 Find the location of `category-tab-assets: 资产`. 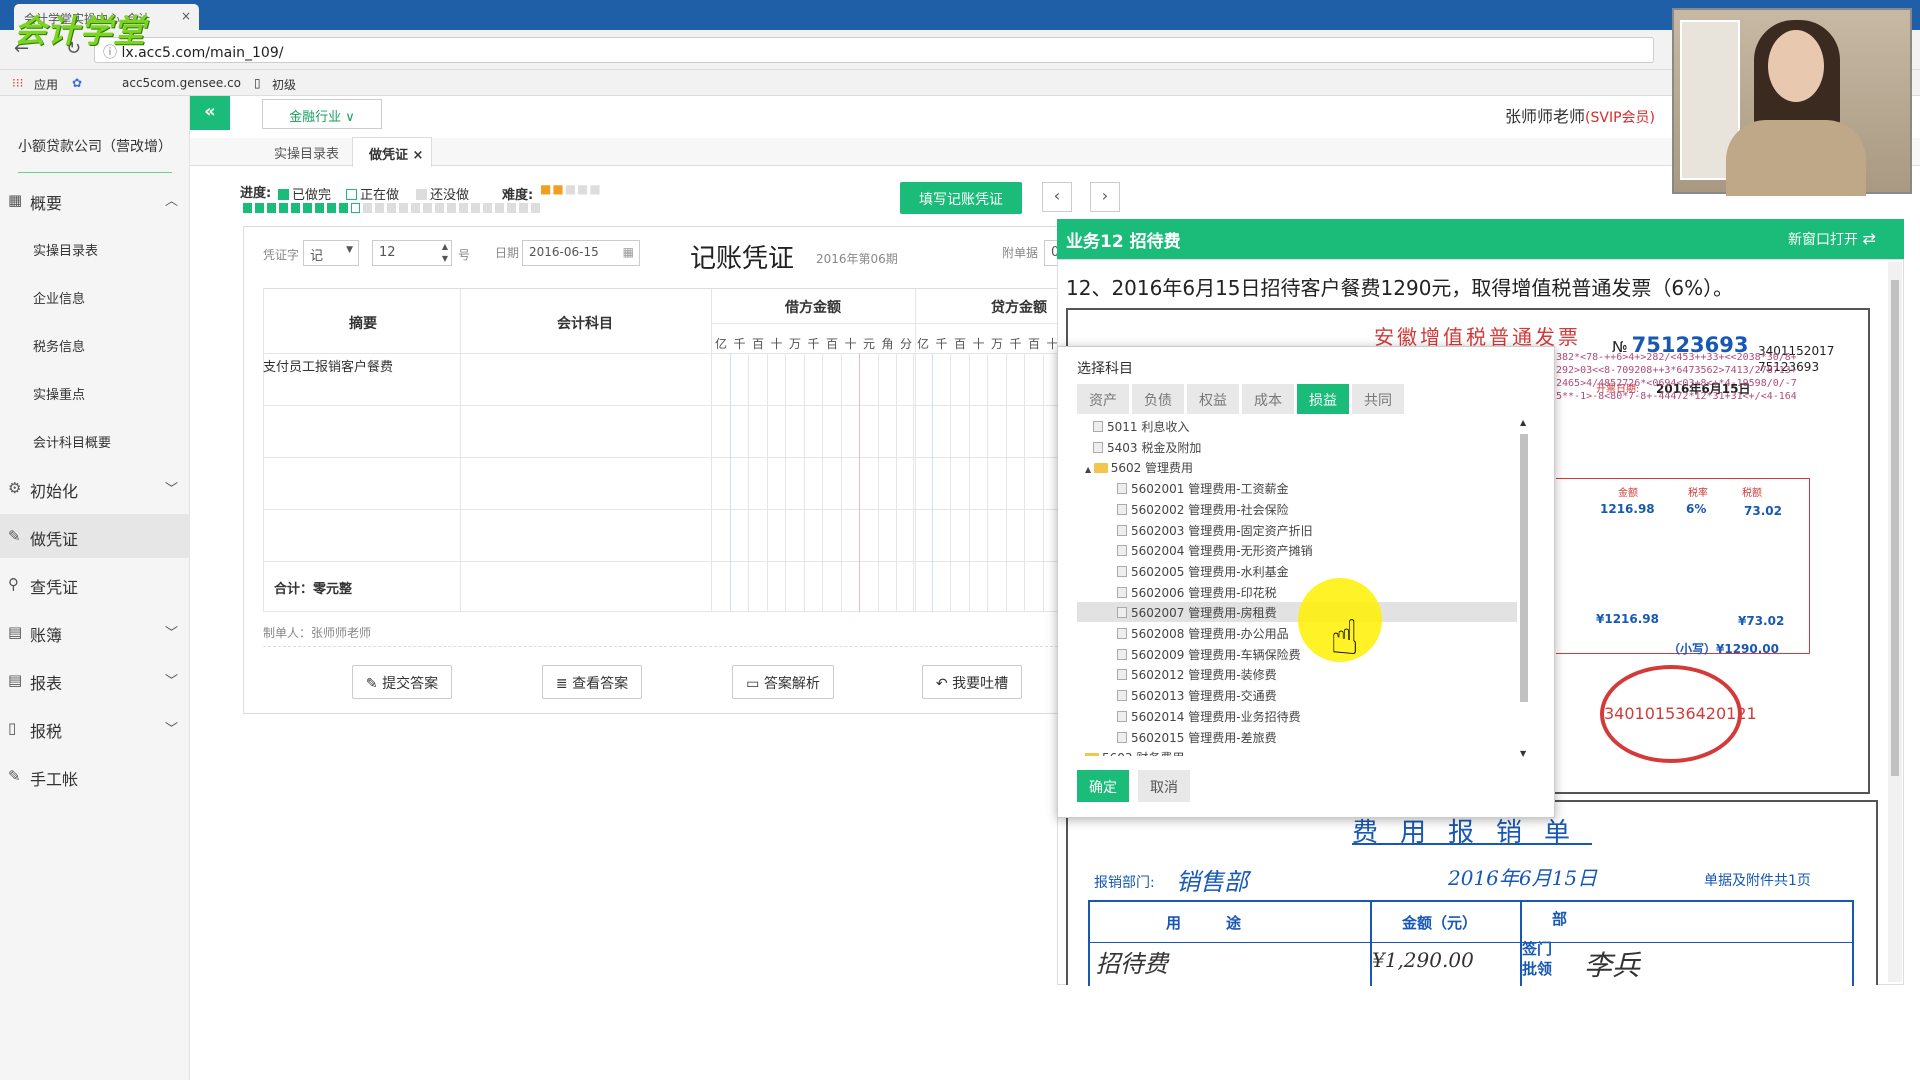

category-tab-assets: 资产 is located at coordinates (1103, 399).